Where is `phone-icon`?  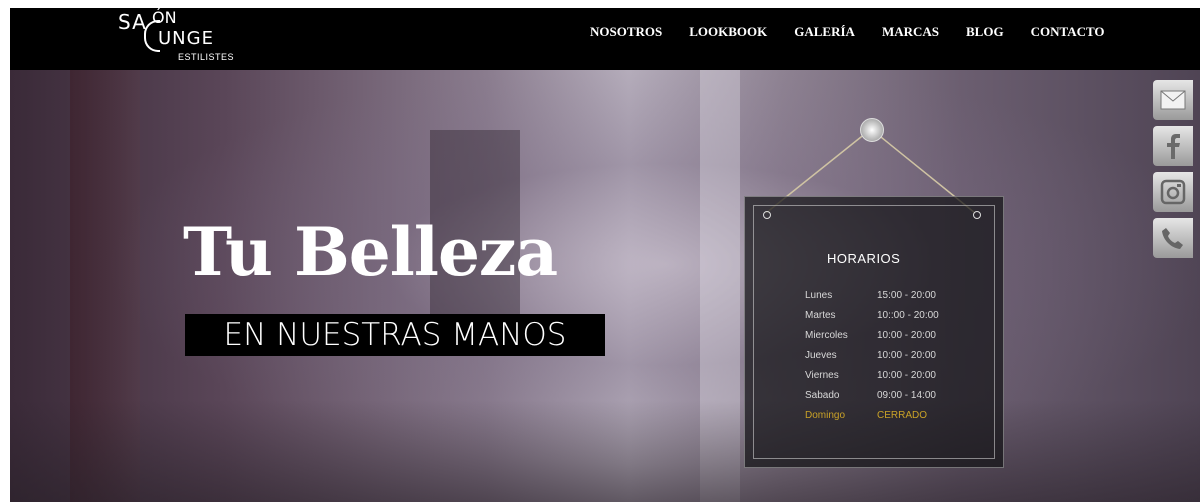
phone-icon is located at coordinates (1173, 238).